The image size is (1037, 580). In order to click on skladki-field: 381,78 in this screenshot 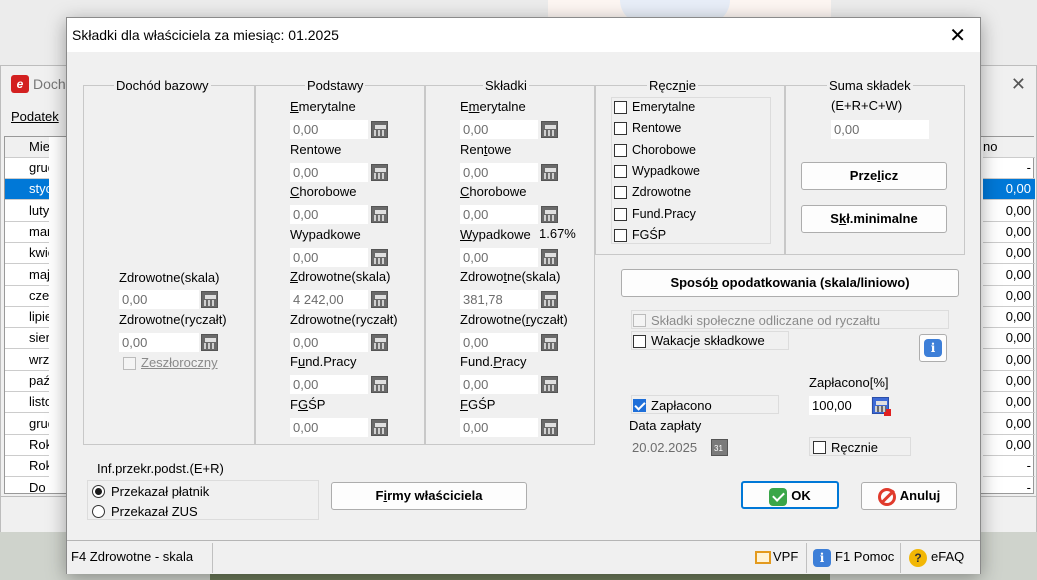, I will do `click(499, 299)`.